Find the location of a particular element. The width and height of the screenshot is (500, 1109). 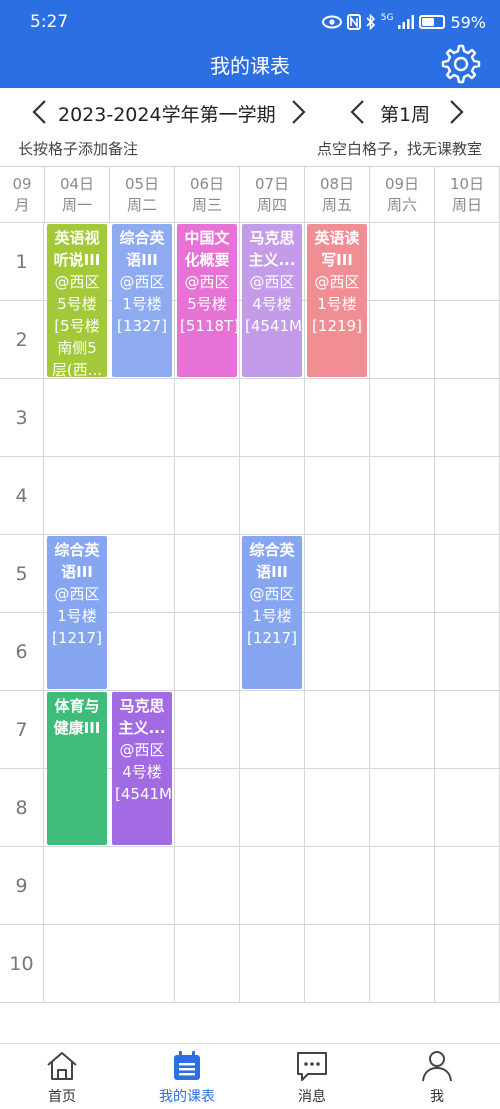

bluetooth-icon is located at coordinates (370, 22).